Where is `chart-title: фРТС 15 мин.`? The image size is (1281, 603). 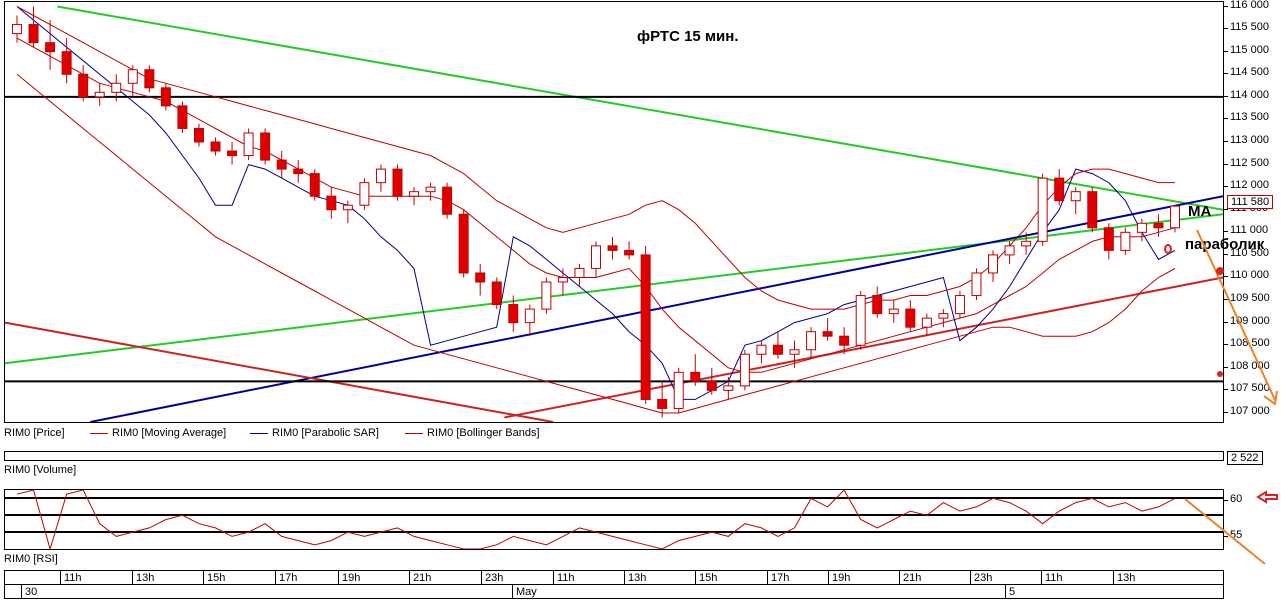
chart-title: фРТС 15 мин. is located at coordinates (688, 36).